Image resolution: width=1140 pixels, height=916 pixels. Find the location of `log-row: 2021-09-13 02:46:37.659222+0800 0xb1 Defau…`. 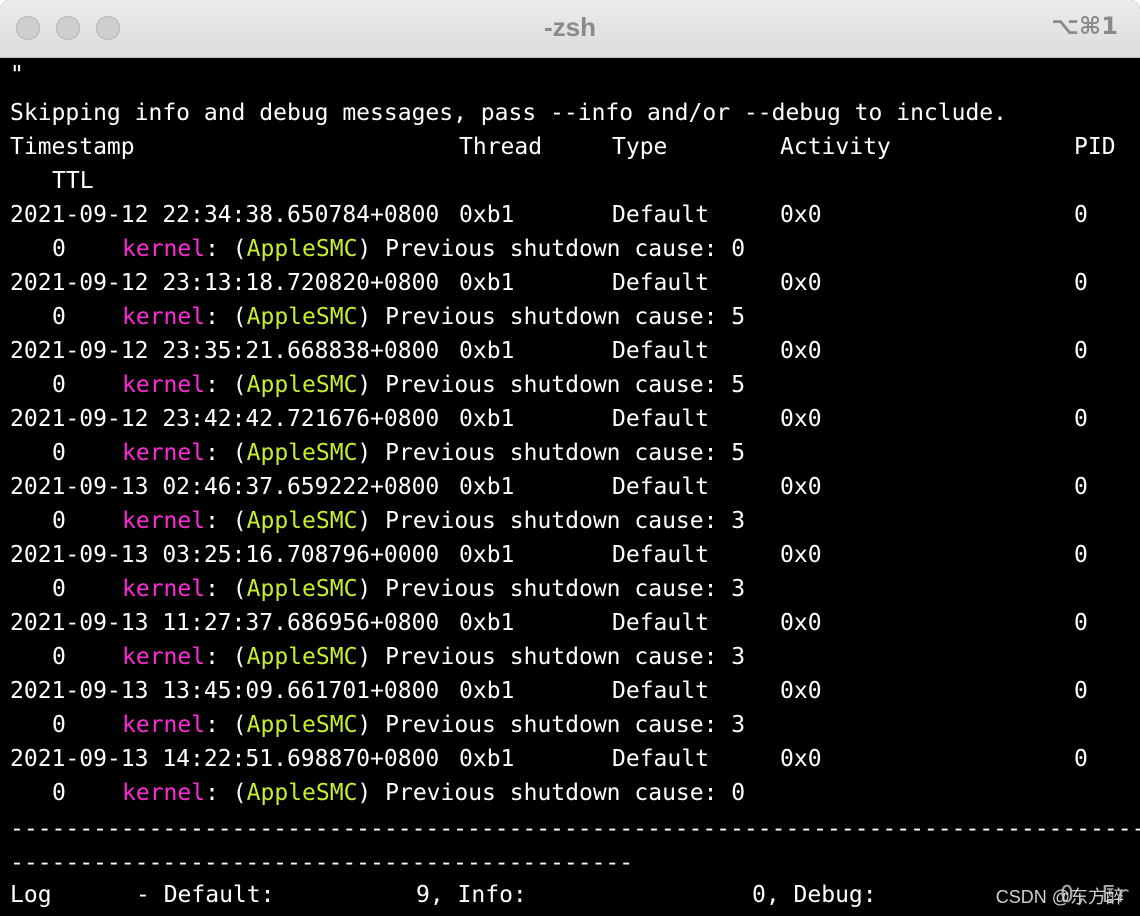

log-row: 2021-09-13 02:46:37.659222+0800 0xb1 Defau… is located at coordinates (570, 487).